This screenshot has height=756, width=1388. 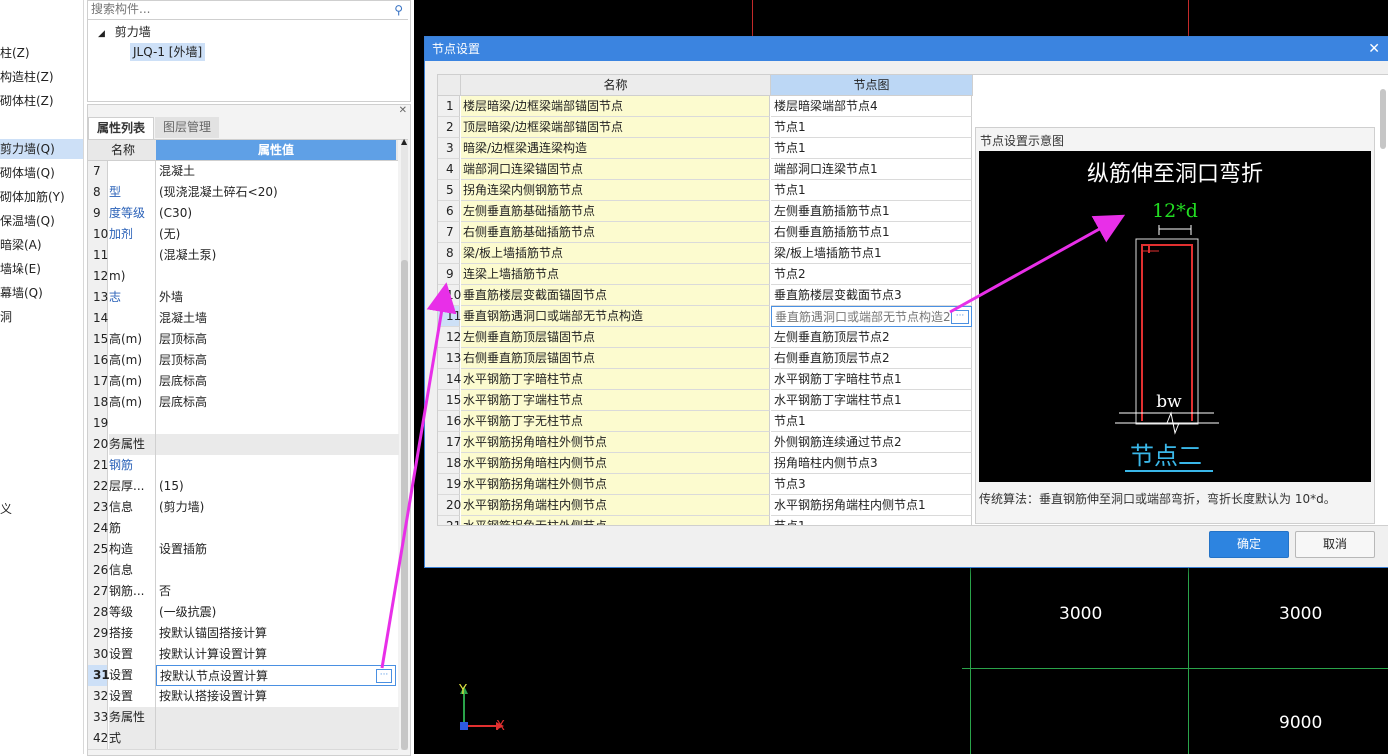 I want to click on property-value: (现浇混凝土碎石<20), so click(x=277, y=192).